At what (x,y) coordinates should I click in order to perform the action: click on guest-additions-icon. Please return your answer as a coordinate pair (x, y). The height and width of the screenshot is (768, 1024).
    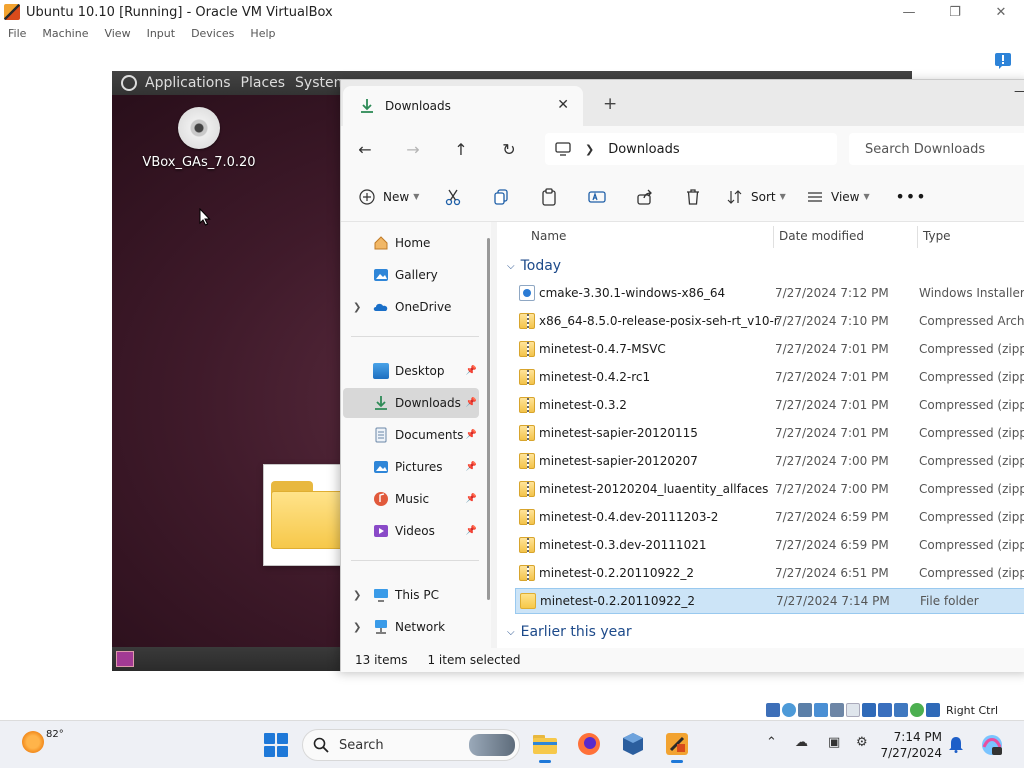
    Looking at the image, I should click on (917, 710).